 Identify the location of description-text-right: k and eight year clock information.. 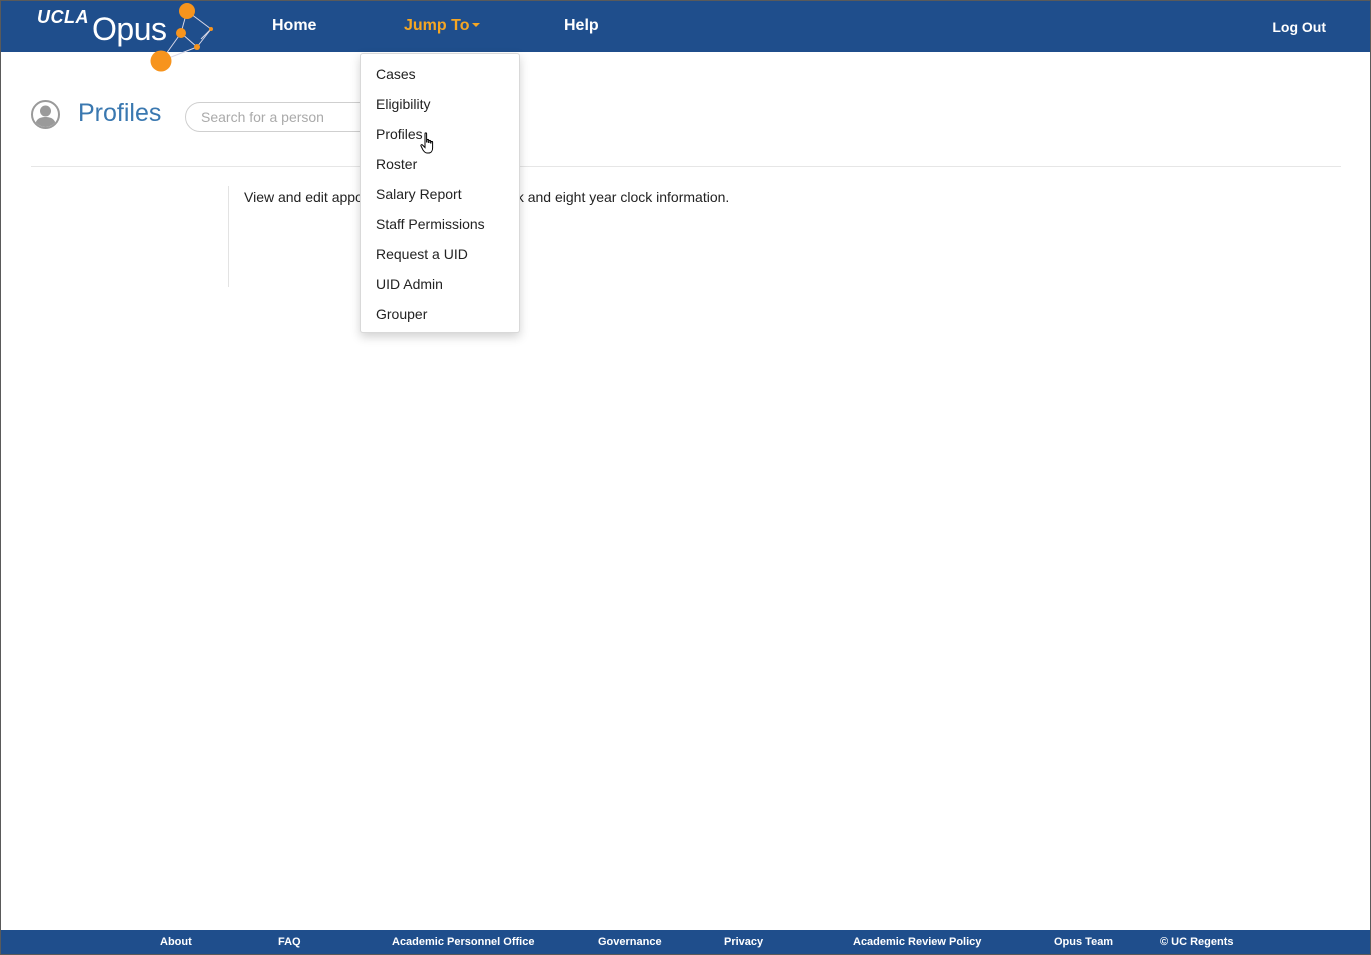
(623, 197).